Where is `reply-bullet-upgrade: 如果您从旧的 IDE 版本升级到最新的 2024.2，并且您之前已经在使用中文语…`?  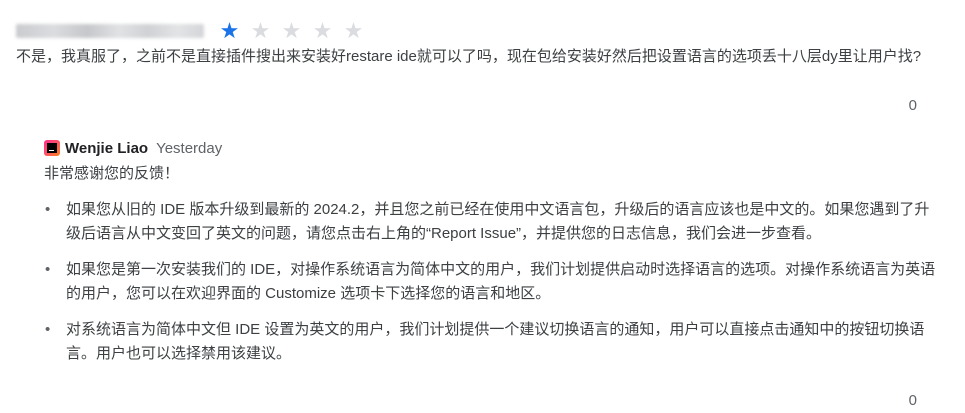 reply-bullet-upgrade: 如果您从旧的 IDE 版本升级到最新的 2024.2，并且您之前已经在使用中文语… is located at coordinates (491, 222).